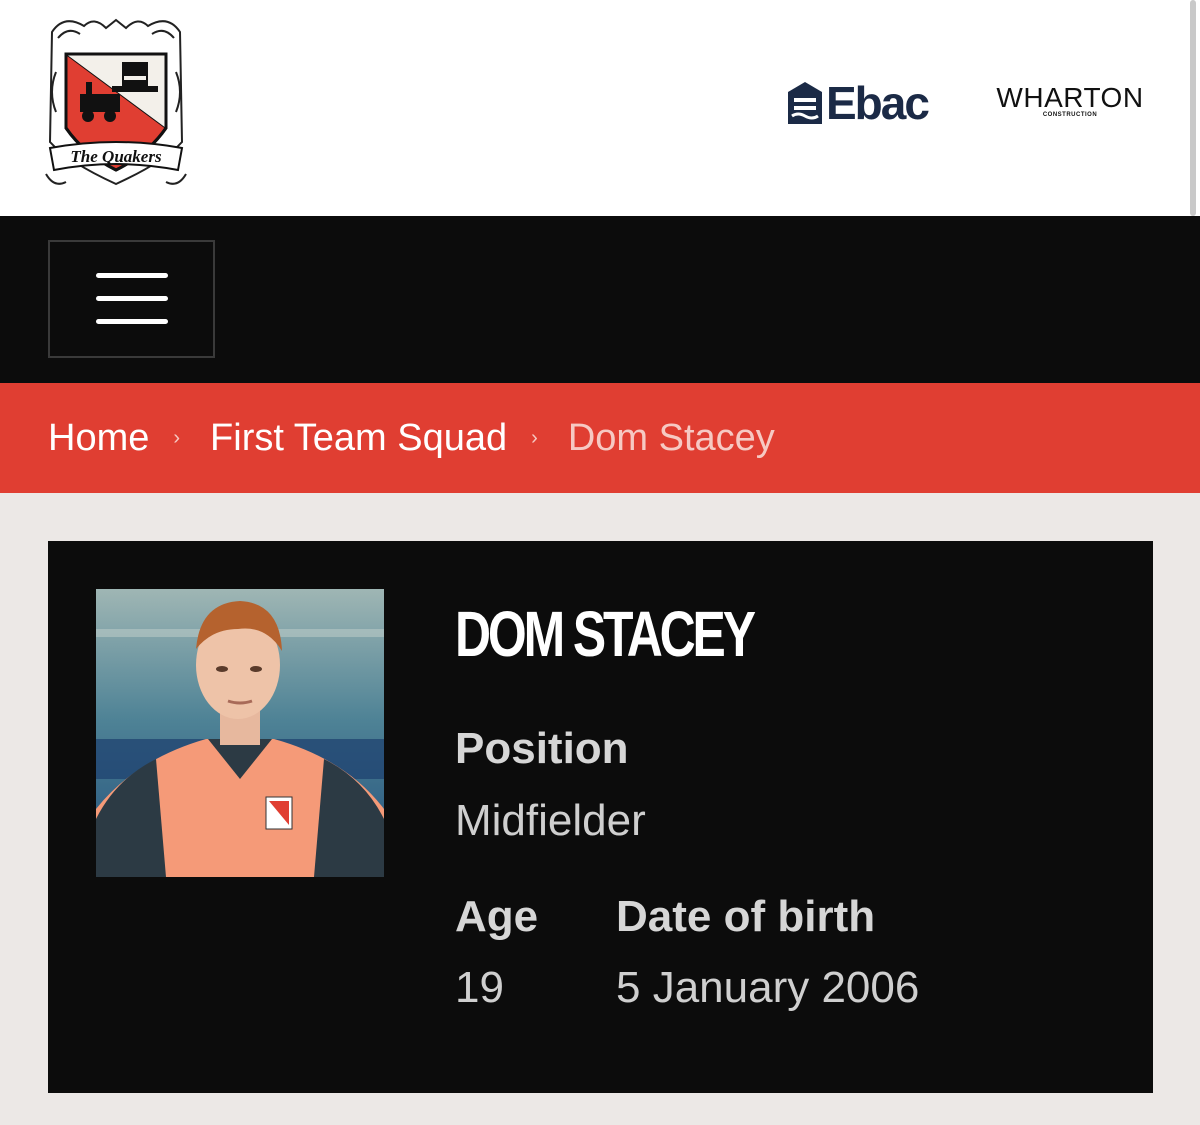 Image resolution: width=1200 pixels, height=1125 pixels. I want to click on player-photo, so click(240, 733).